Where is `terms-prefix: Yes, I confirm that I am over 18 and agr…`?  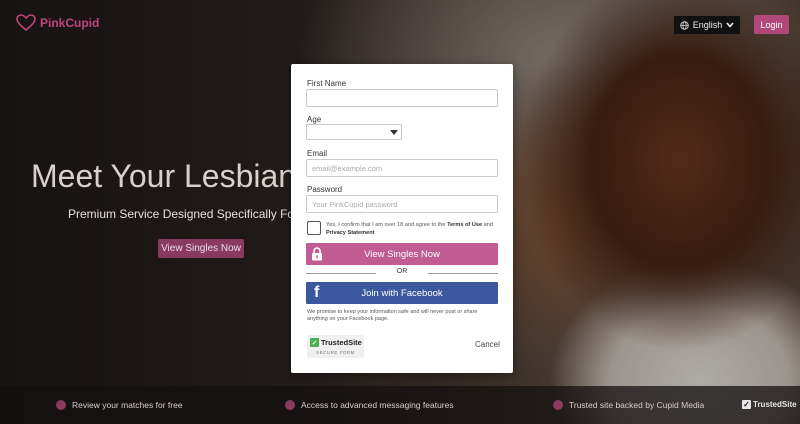 terms-prefix: Yes, I confirm that I am over 18 and agr… is located at coordinates (387, 225).